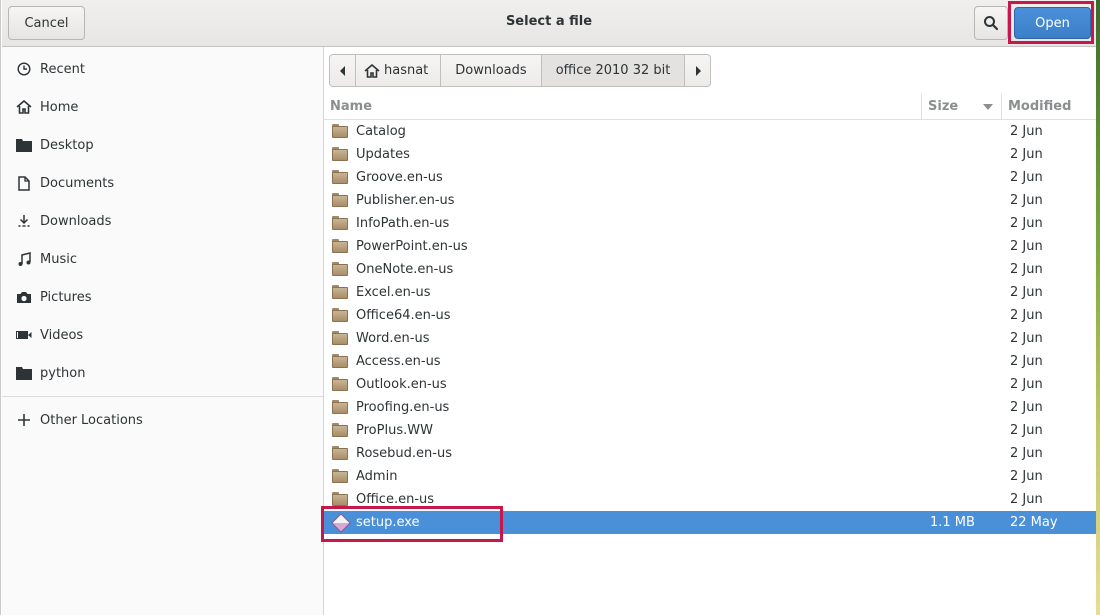  I want to click on file-name: Office.en-us, so click(395, 499).